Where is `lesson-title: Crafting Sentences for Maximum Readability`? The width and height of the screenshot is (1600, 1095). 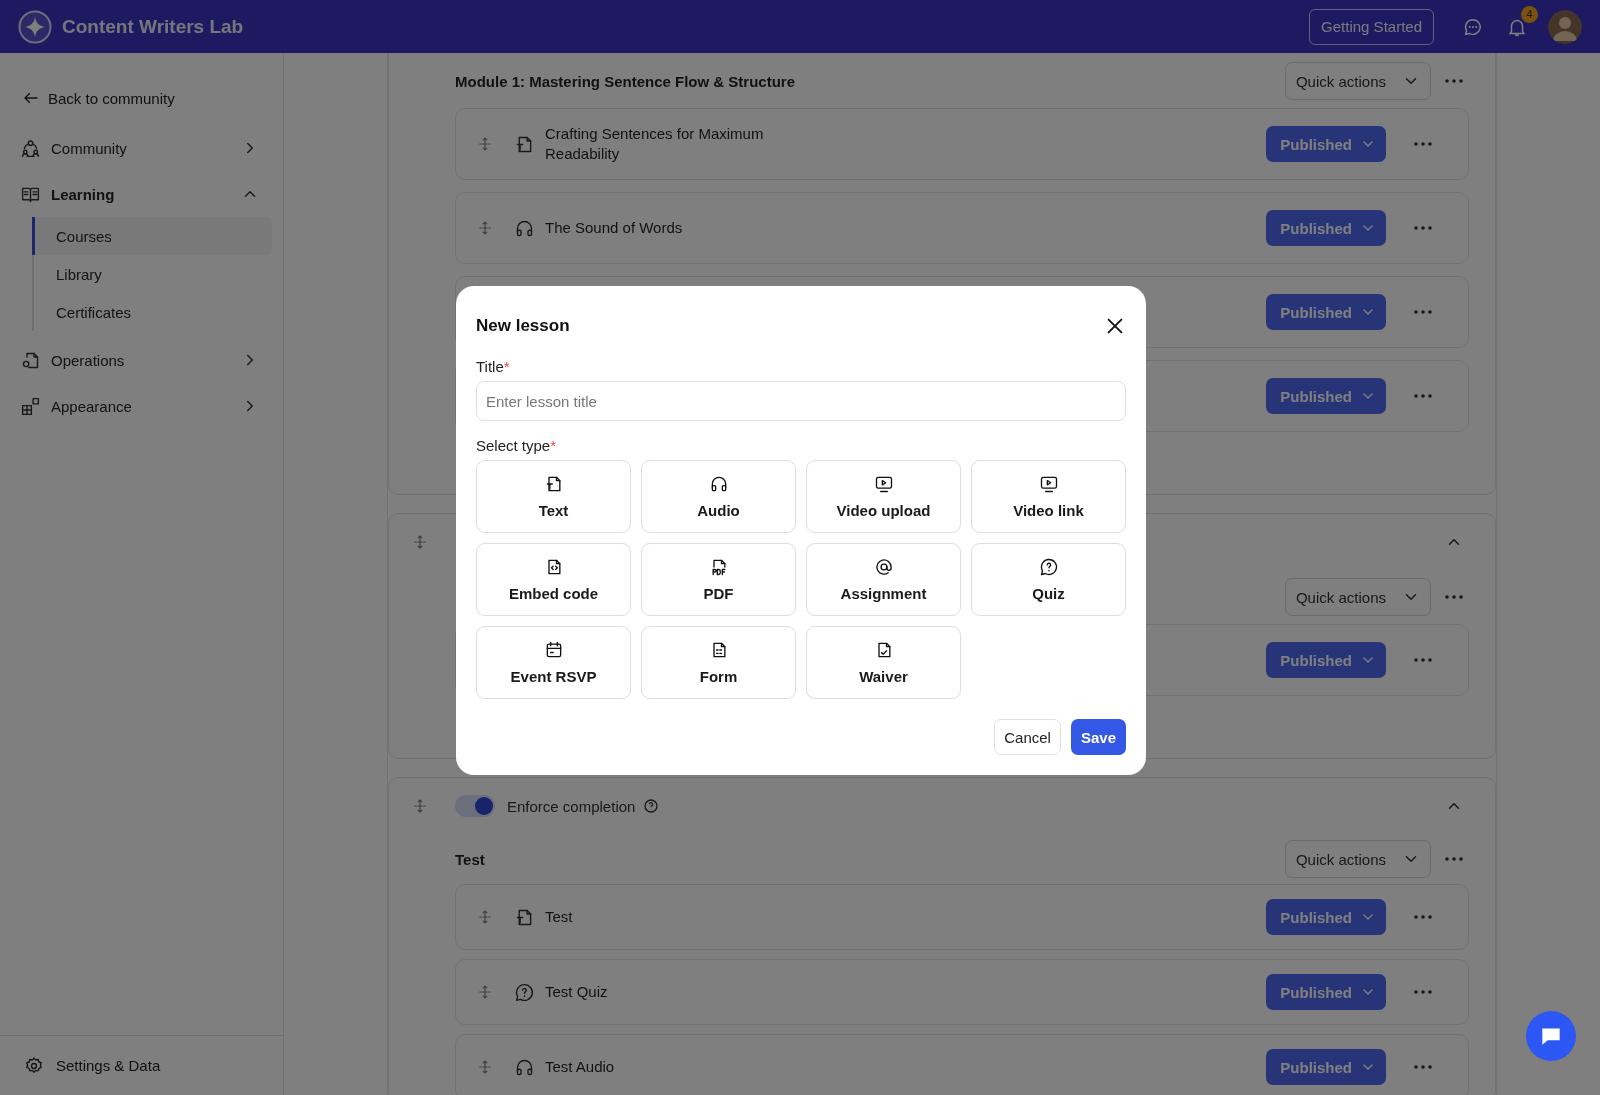
lesson-title: Crafting Sentences for Maximum Readability is located at coordinates (655, 144).